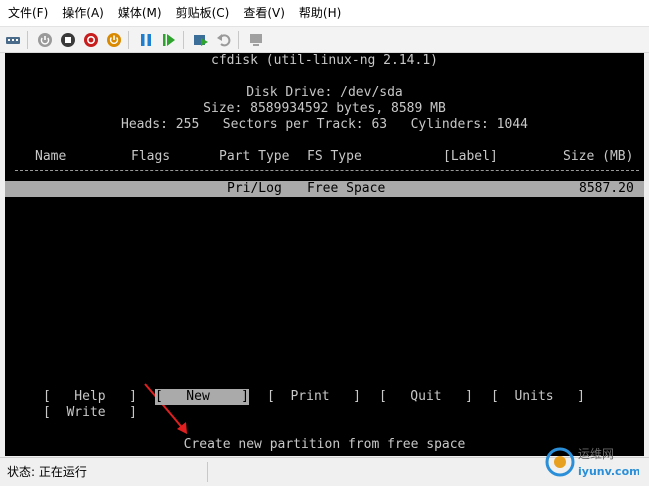 The height and width of the screenshot is (486, 649). Describe the element at coordinates (169, 40) in the screenshot. I see `resume-icon` at that location.